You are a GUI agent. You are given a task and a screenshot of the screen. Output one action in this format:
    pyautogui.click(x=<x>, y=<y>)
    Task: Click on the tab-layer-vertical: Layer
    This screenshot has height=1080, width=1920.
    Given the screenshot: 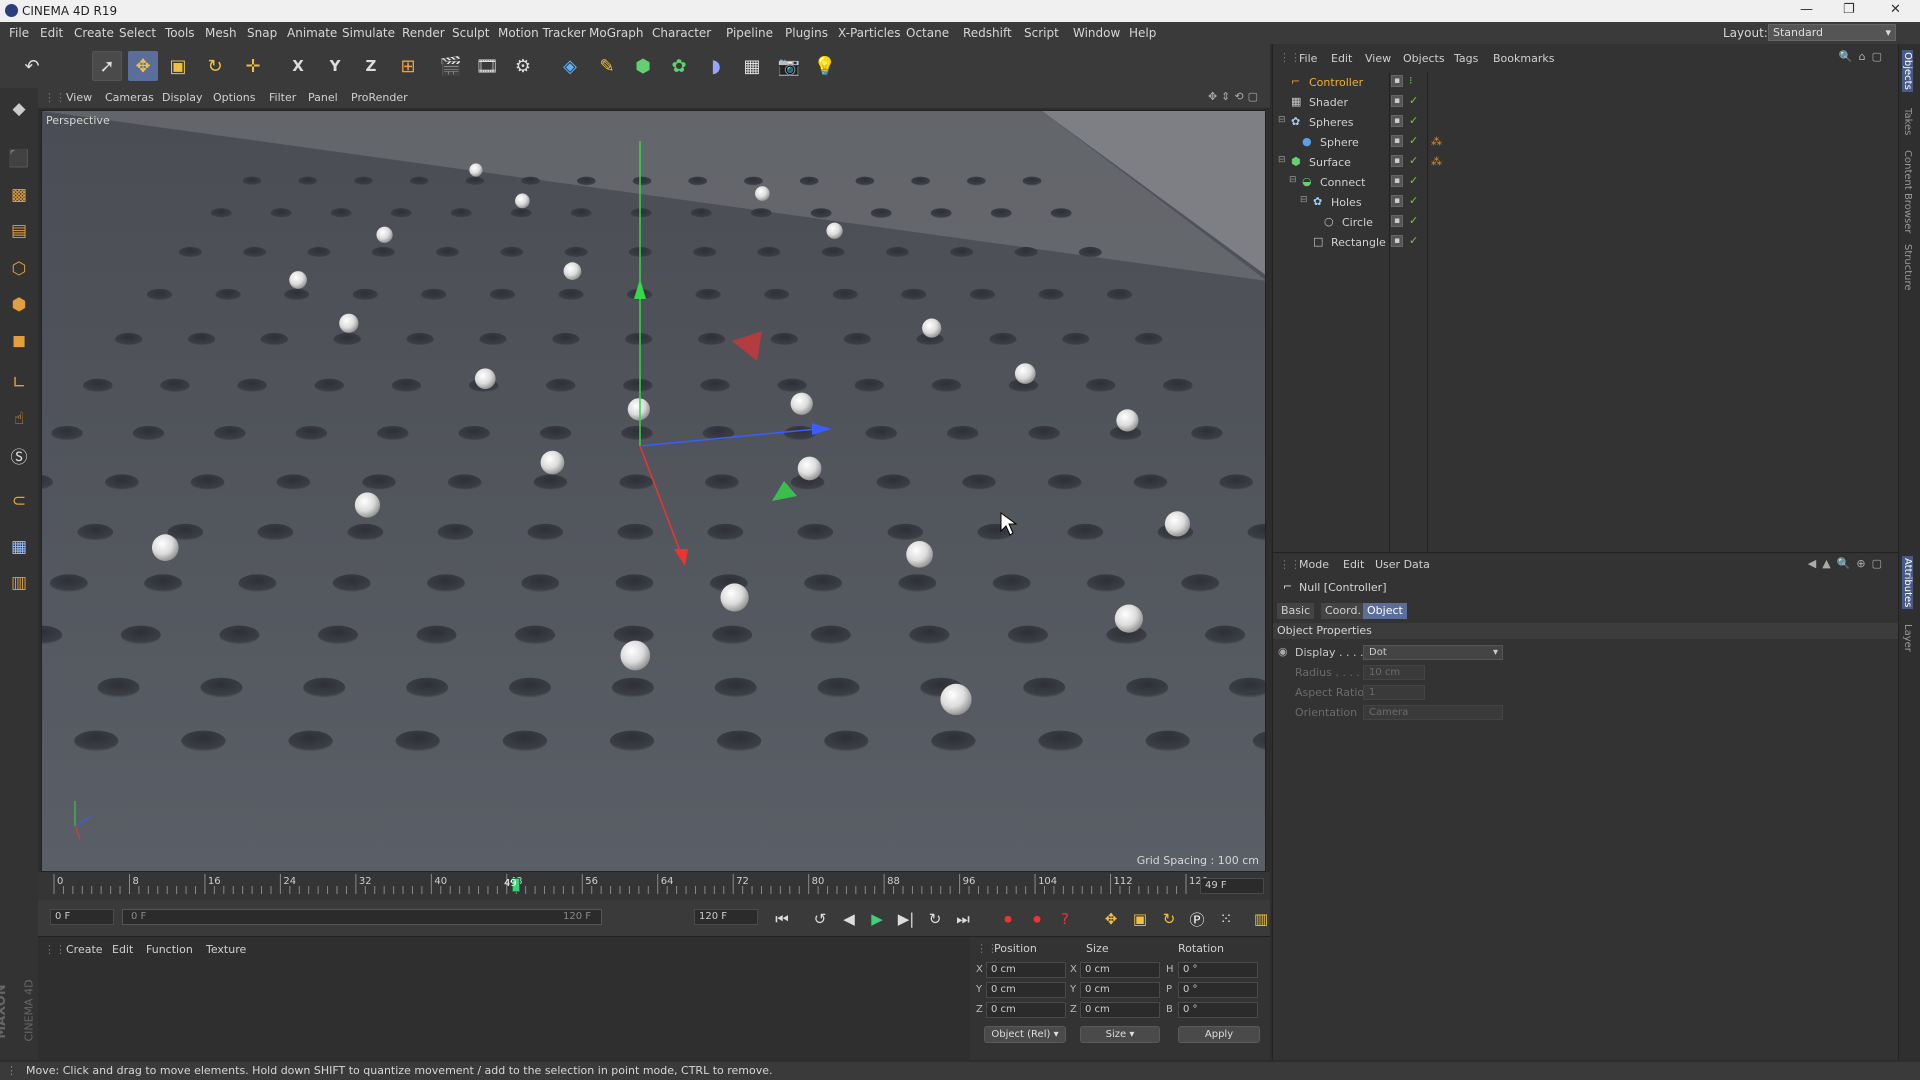 What is the action you would take?
    pyautogui.click(x=1907, y=638)
    